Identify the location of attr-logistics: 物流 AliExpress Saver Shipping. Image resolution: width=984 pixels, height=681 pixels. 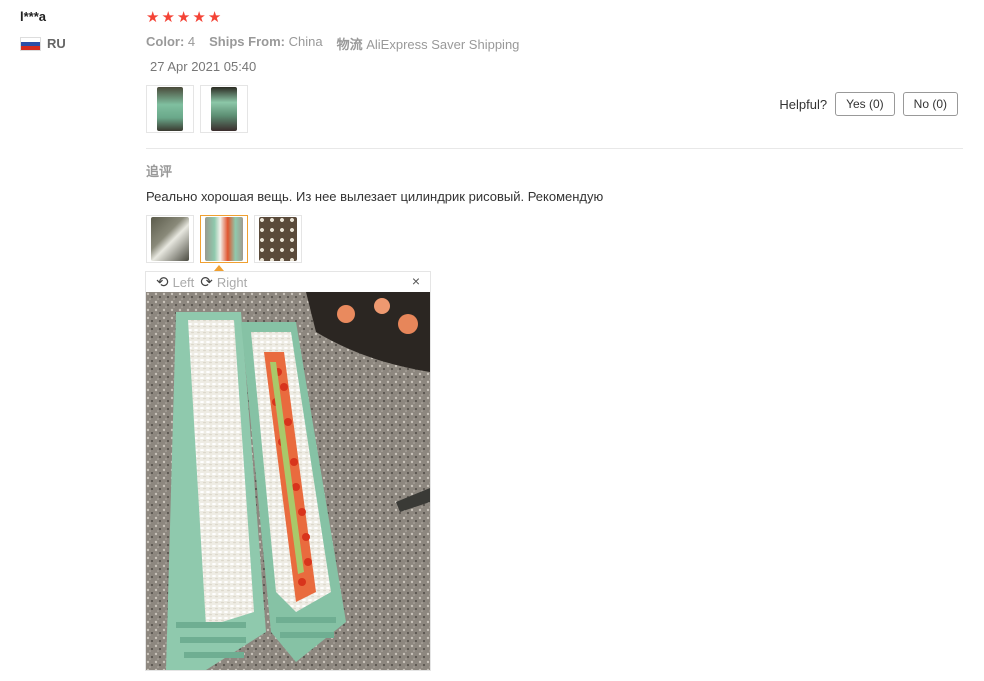
(428, 44).